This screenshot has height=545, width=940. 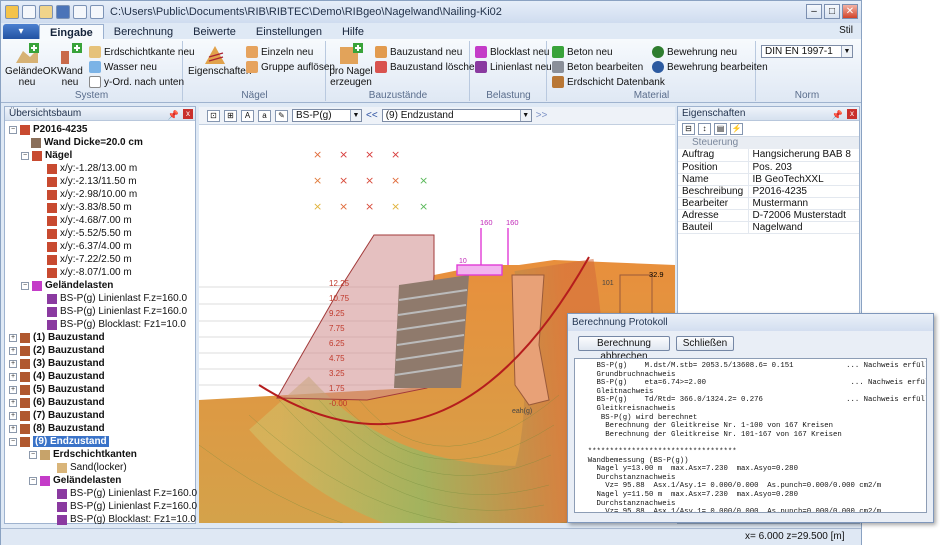 I want to click on lightning-icon: ⚡, so click(x=736, y=129).